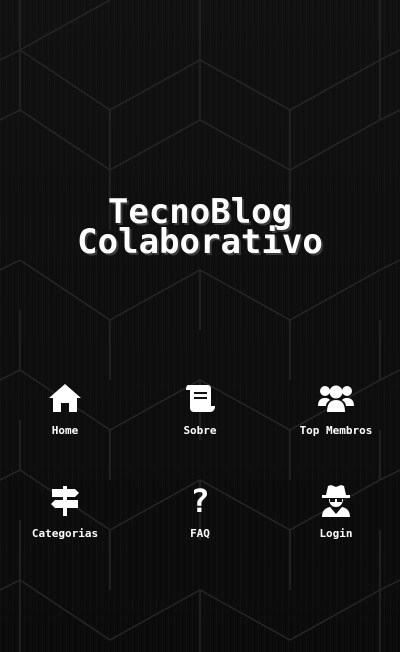 The height and width of the screenshot is (652, 400). What do you see at coordinates (336, 501) in the screenshot?
I see `user-secret-icon` at bounding box center [336, 501].